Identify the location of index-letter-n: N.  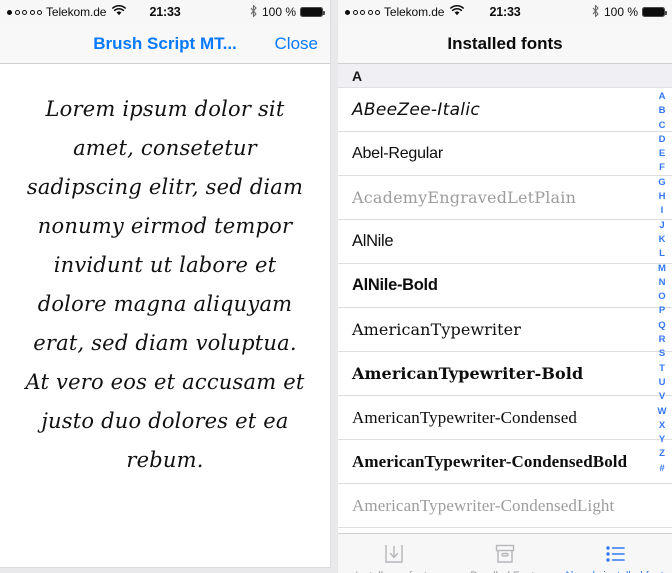
(662, 283).